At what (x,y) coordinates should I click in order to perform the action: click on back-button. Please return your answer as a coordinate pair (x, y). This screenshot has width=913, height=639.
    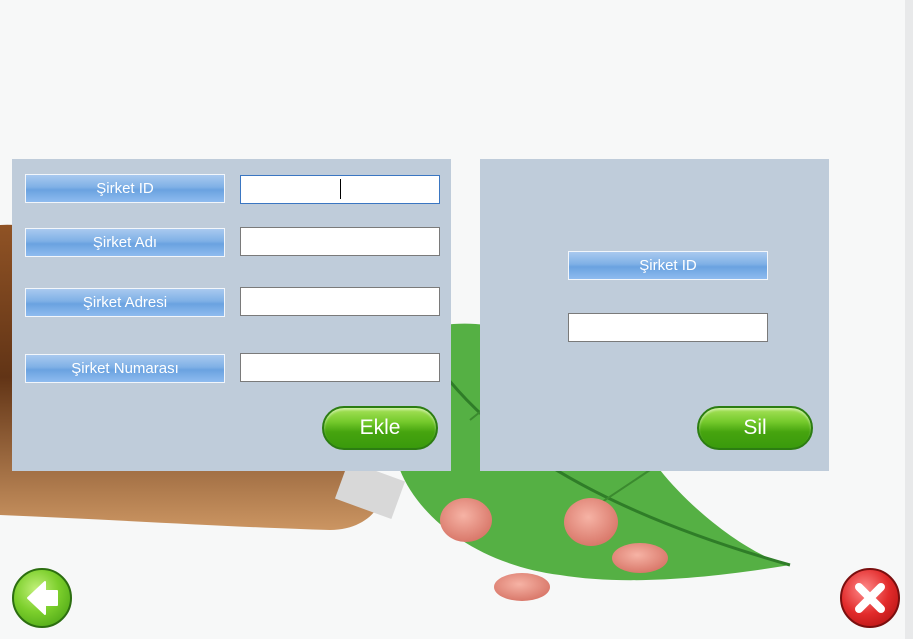
    Looking at the image, I should click on (42, 598).